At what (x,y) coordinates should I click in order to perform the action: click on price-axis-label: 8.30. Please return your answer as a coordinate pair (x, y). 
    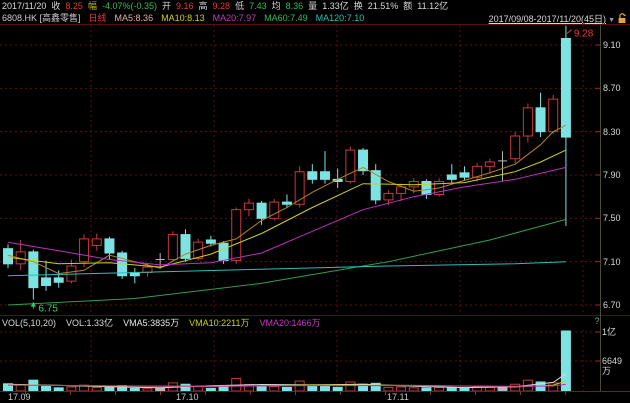
    Looking at the image, I should click on (612, 131).